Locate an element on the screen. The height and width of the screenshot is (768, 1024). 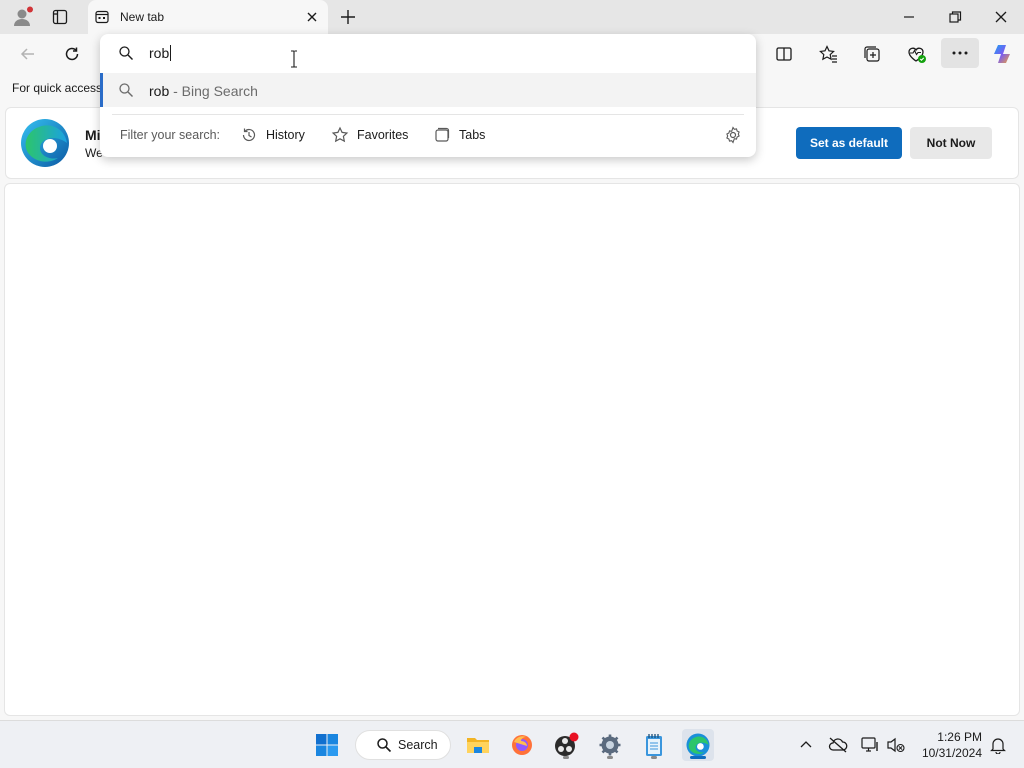
suggestion-text: rob - Bing Search is located at coordinates (203, 91).